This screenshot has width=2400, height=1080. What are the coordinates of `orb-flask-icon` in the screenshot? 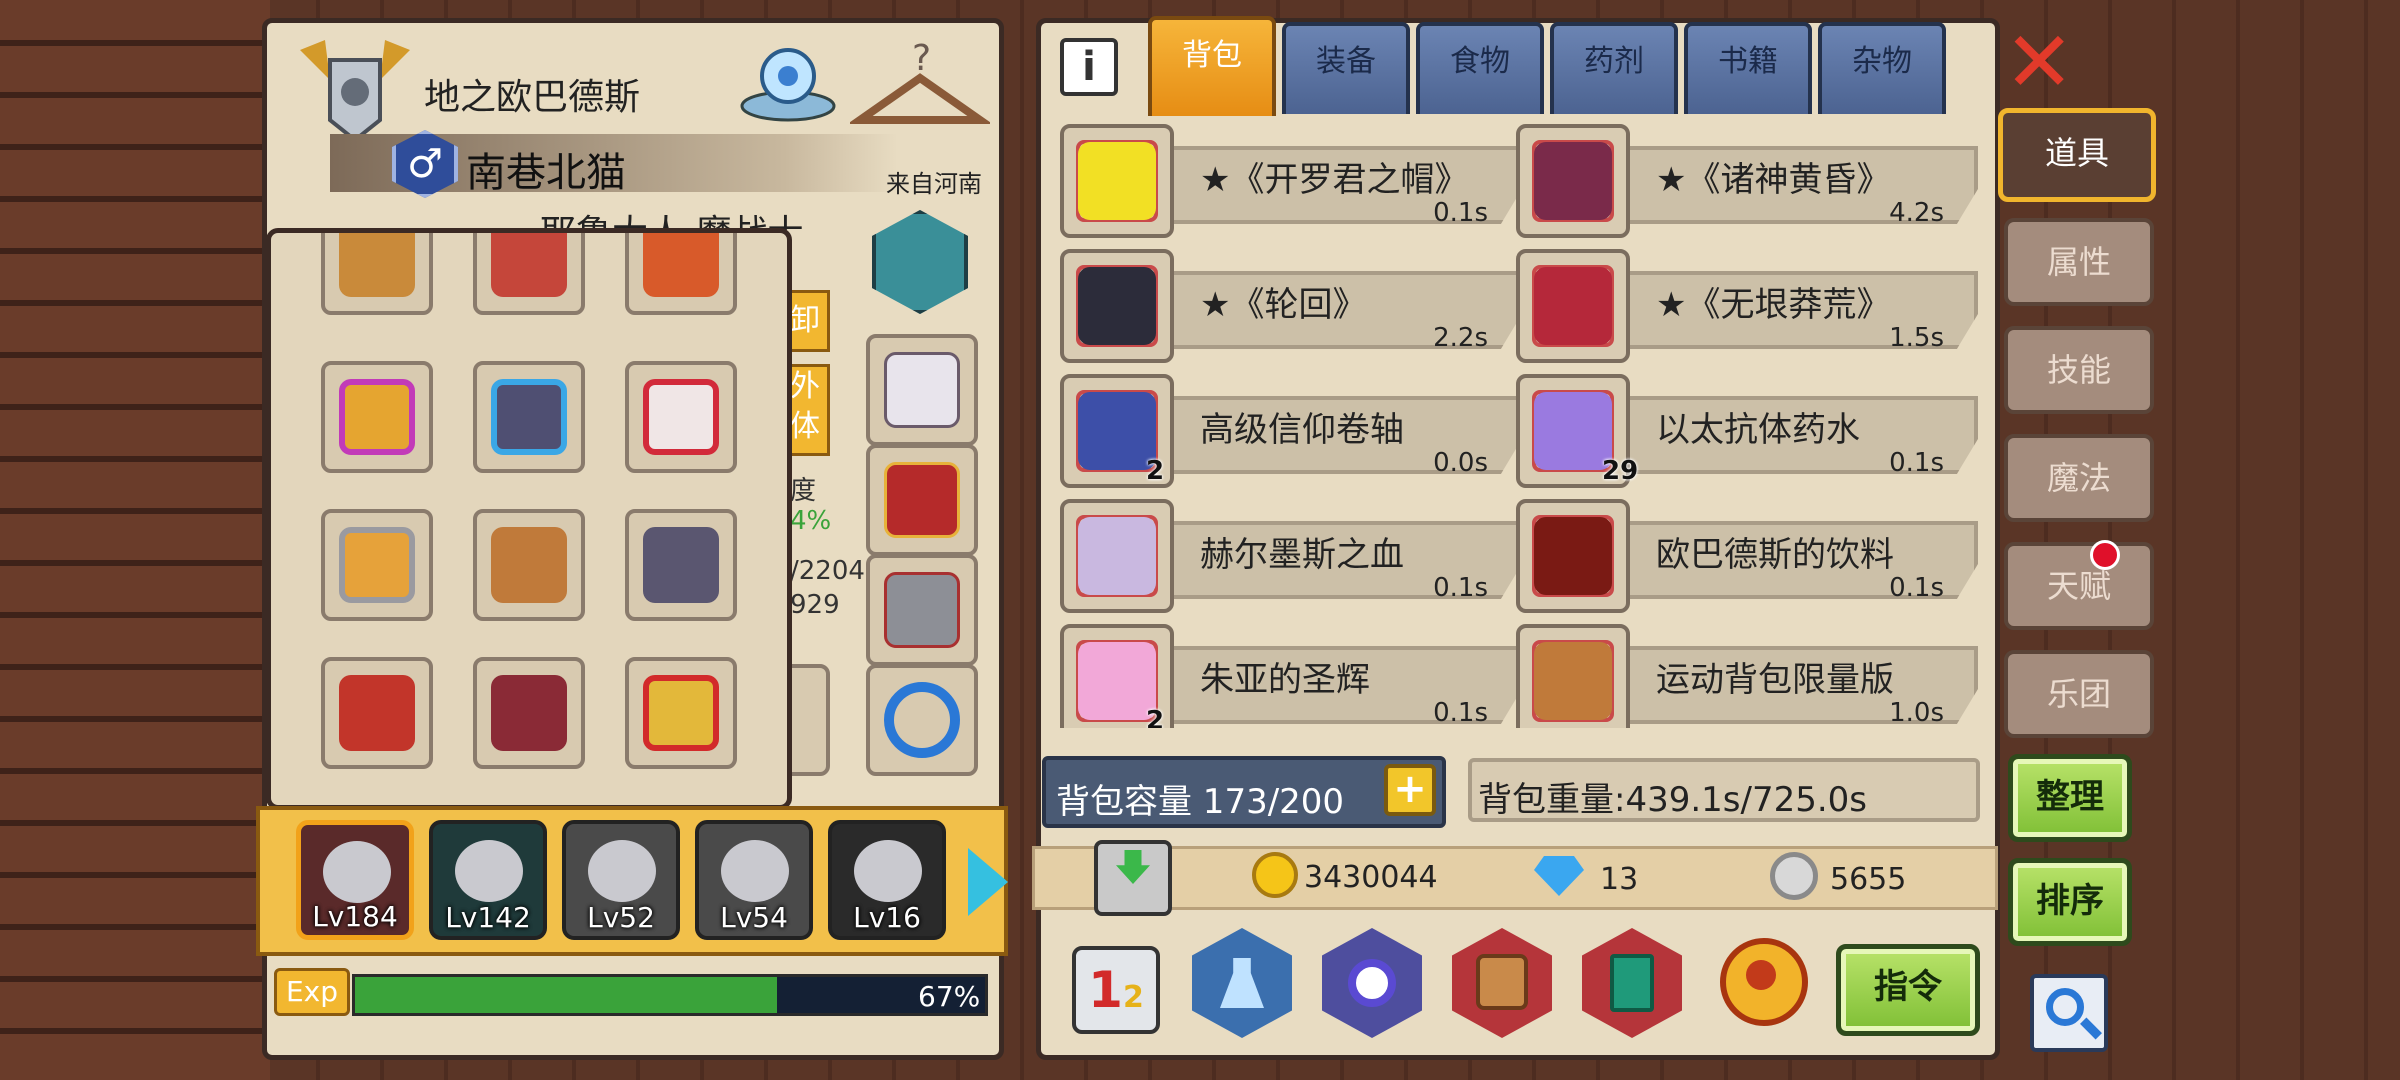 It's located at (1117, 556).